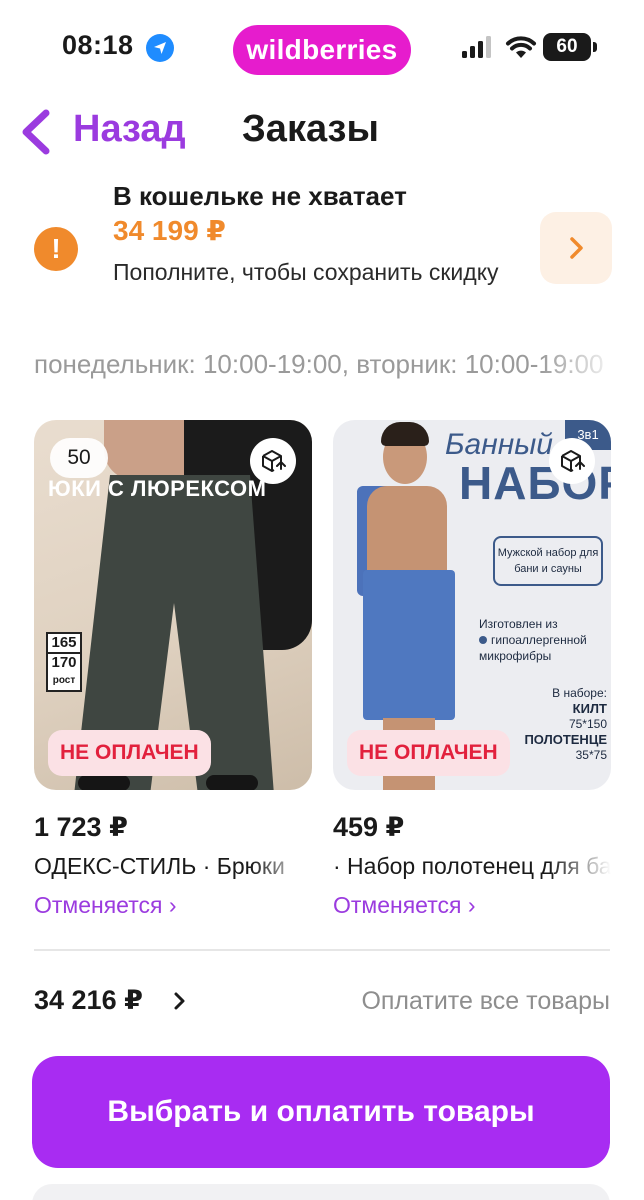 The image size is (644, 1200). I want to click on image-caption: ЮКИ С ЛЮРЕКСОМ, so click(157, 488).